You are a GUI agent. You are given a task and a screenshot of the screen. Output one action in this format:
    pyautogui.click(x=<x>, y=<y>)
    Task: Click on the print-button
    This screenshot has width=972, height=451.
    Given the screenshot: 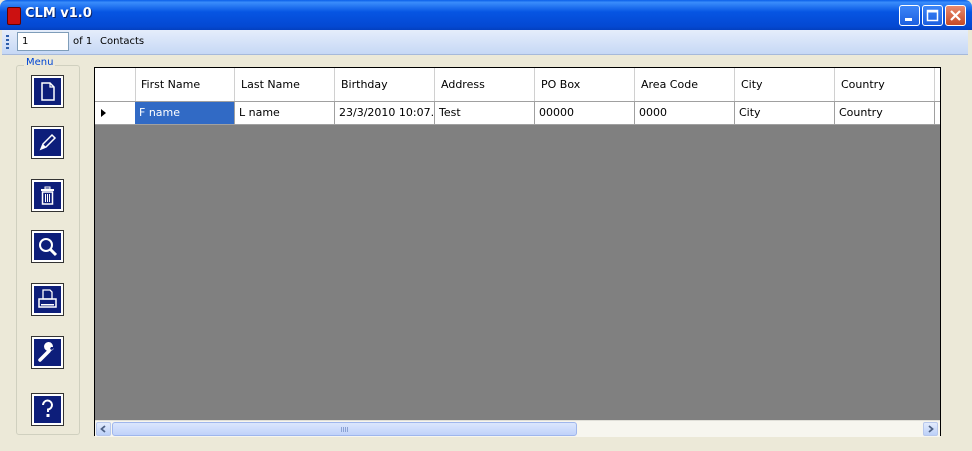 What is the action you would take?
    pyautogui.click(x=47, y=299)
    